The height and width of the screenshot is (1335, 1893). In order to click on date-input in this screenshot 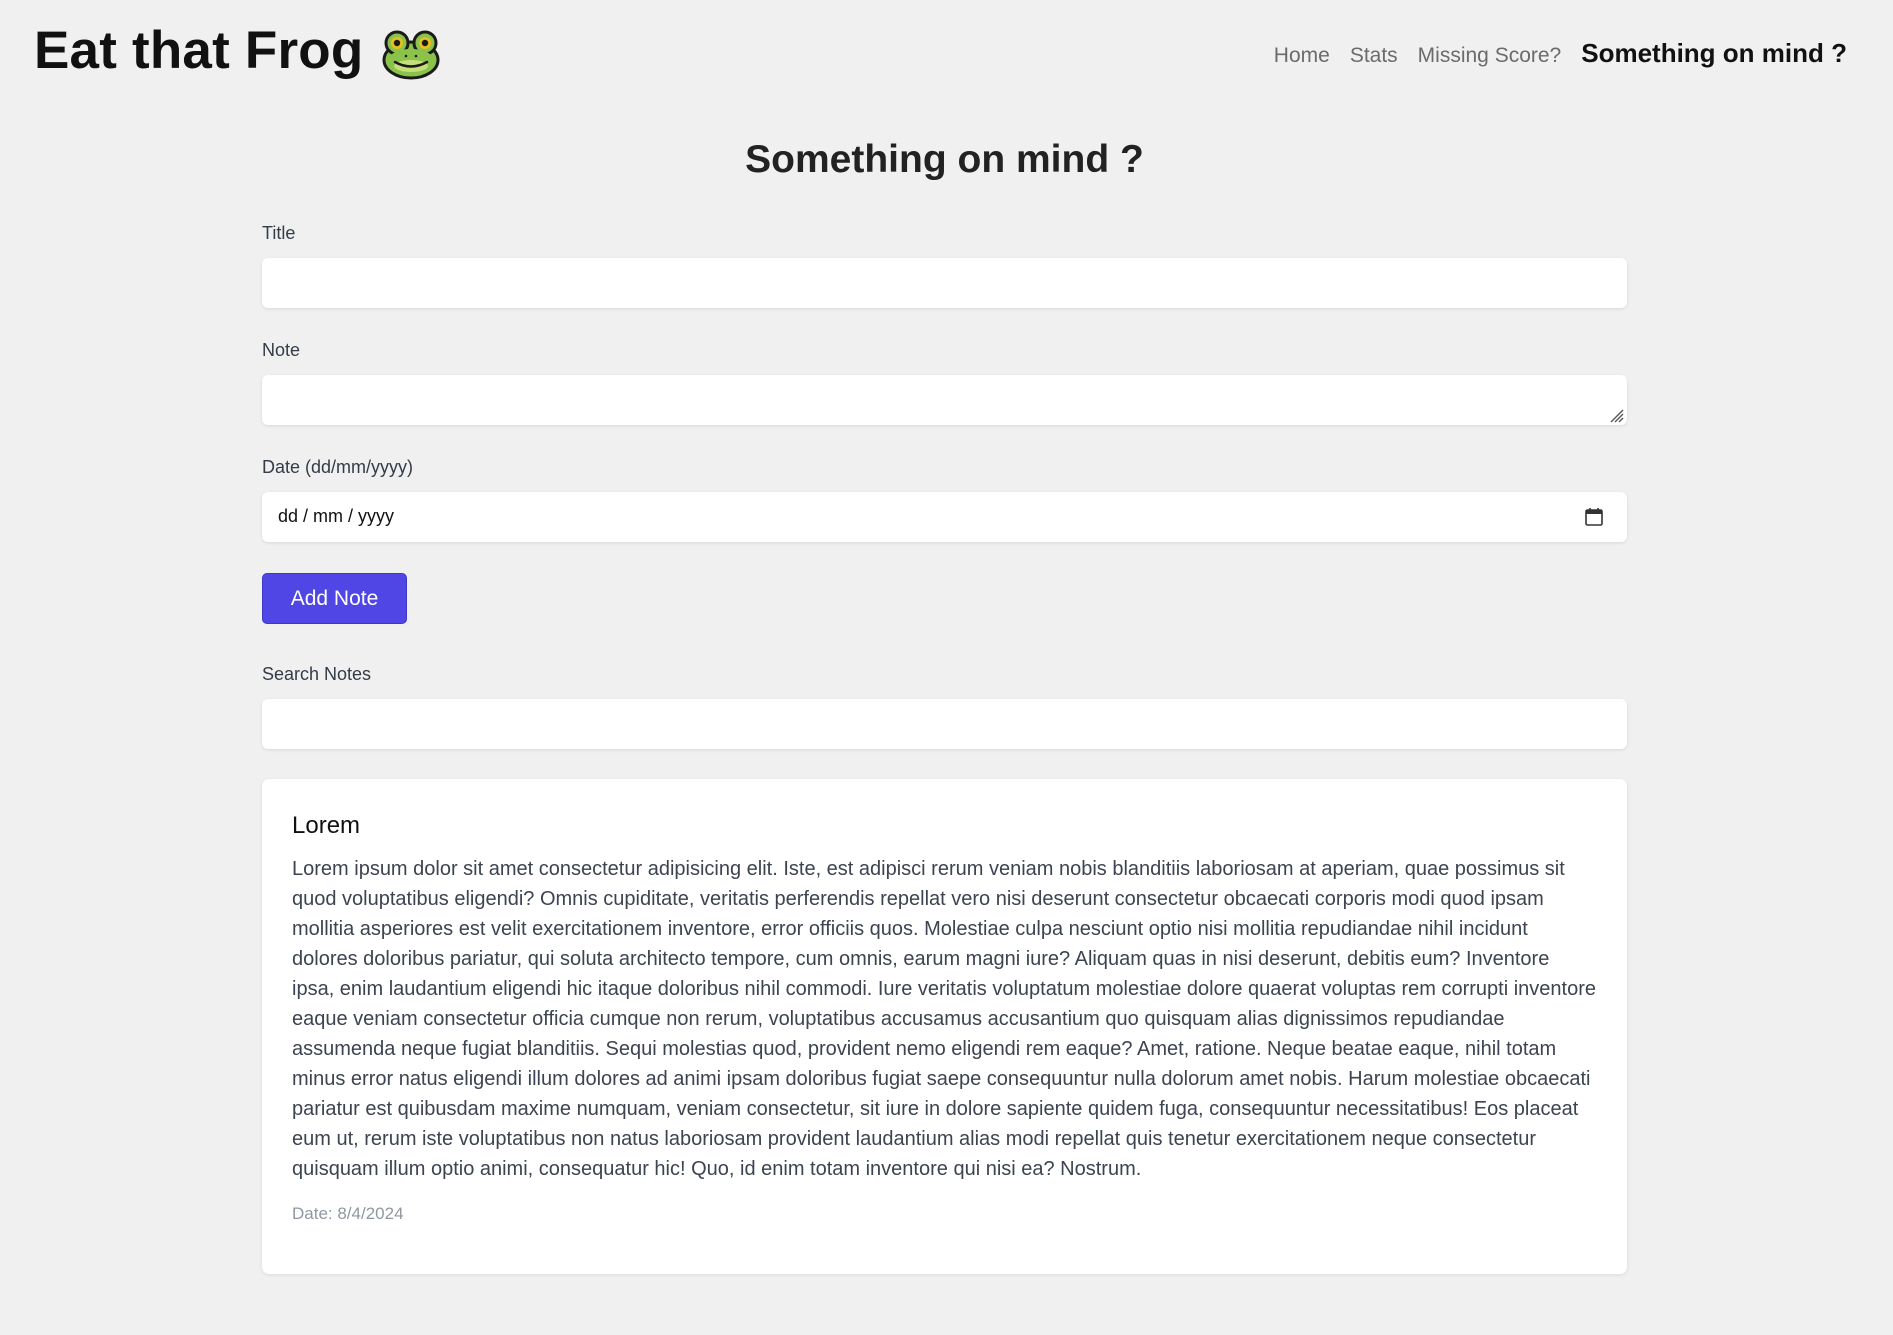, I will do `click(944, 517)`.